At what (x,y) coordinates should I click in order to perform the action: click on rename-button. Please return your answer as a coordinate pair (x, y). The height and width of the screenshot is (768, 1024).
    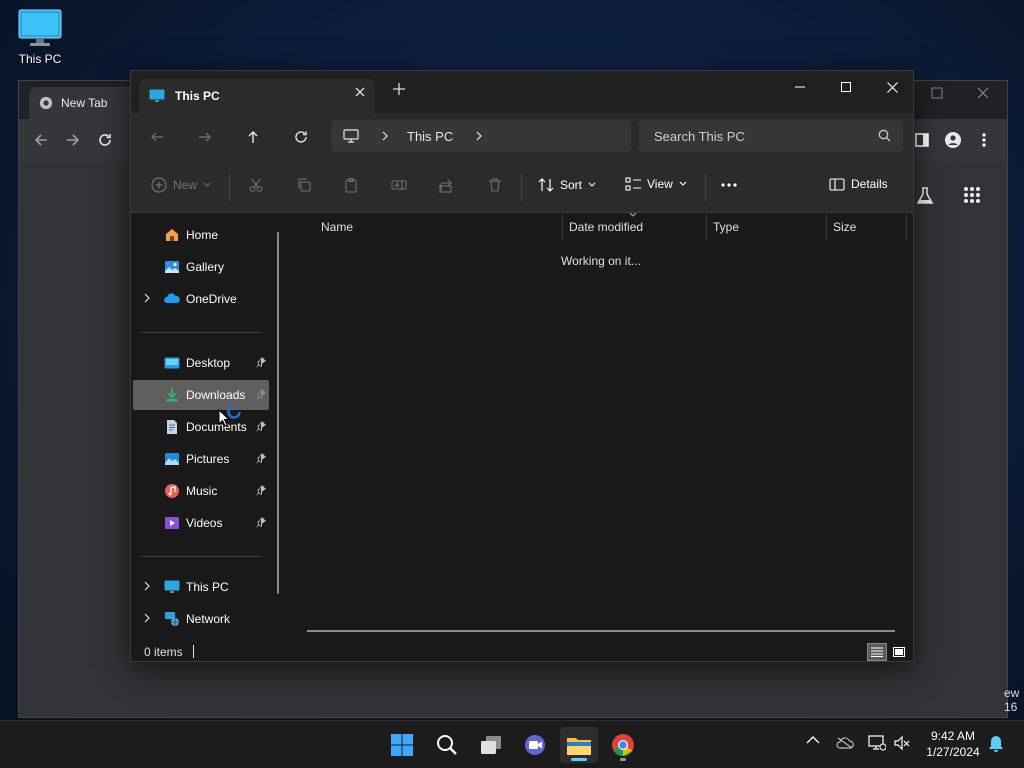
    Looking at the image, I should click on (399, 185).